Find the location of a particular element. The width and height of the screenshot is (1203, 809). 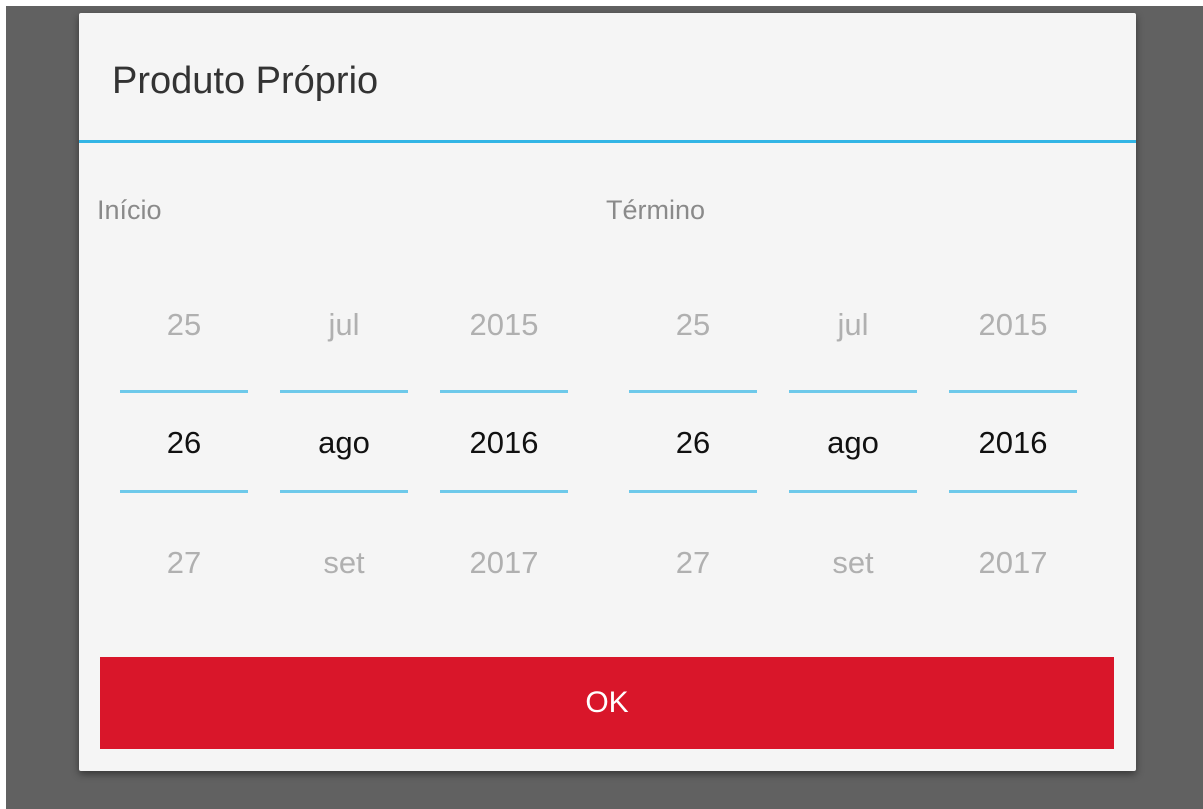

end-year-picker: 2015 2016 2017 is located at coordinates (1013, 453).